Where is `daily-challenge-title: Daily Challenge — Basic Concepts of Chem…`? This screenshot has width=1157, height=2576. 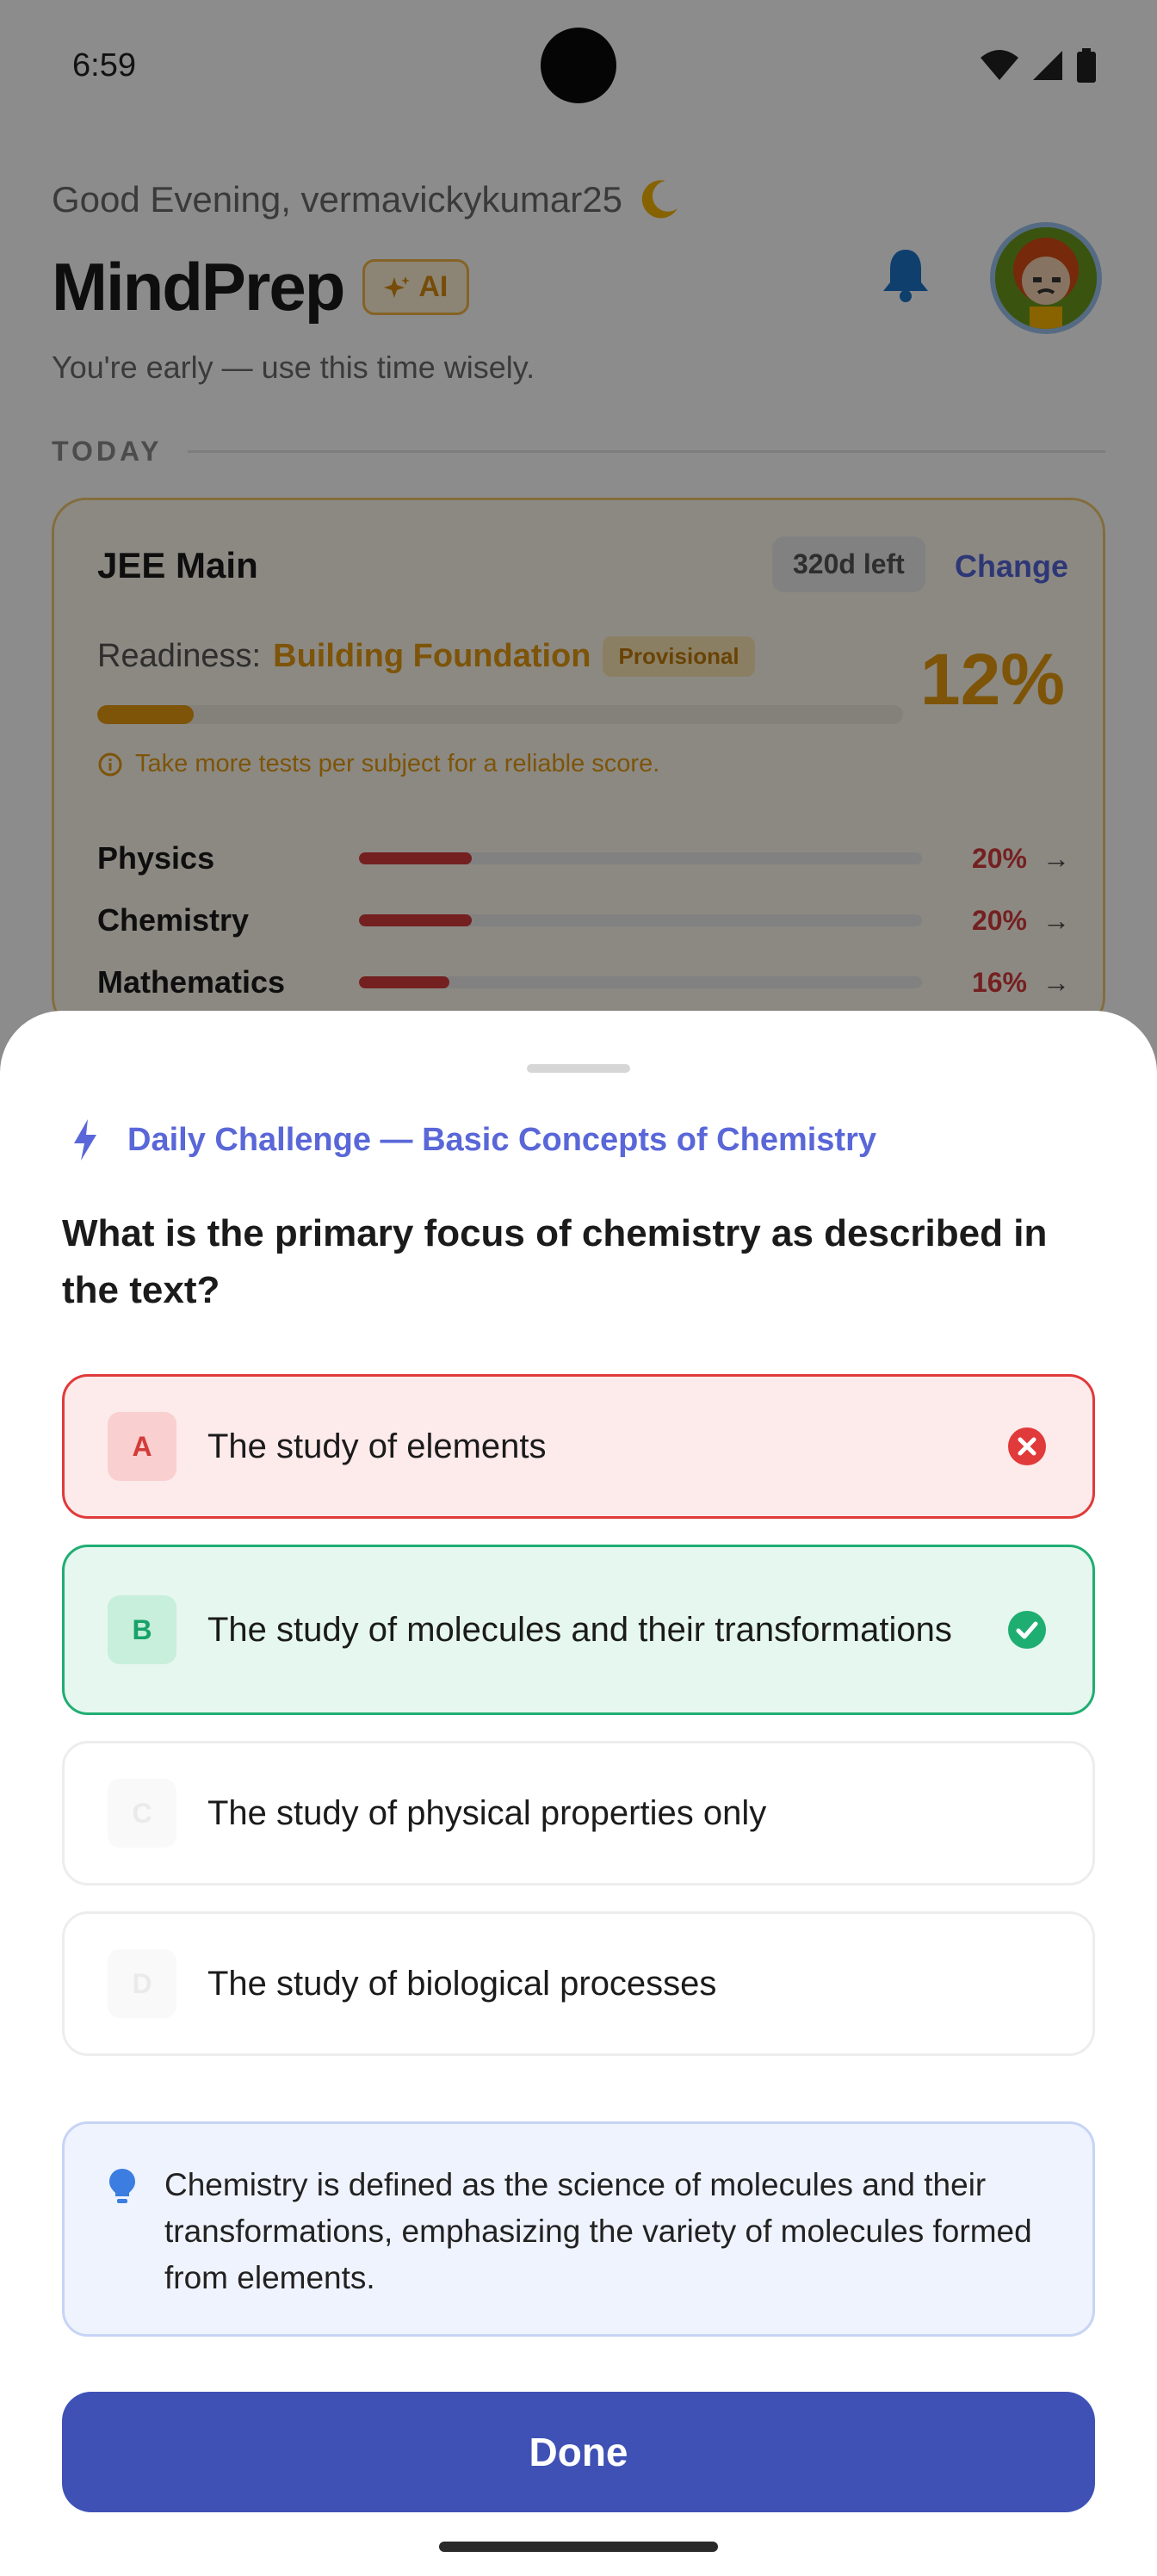
daily-challenge-title: Daily Challenge — Basic Concepts of Chem… is located at coordinates (502, 1139).